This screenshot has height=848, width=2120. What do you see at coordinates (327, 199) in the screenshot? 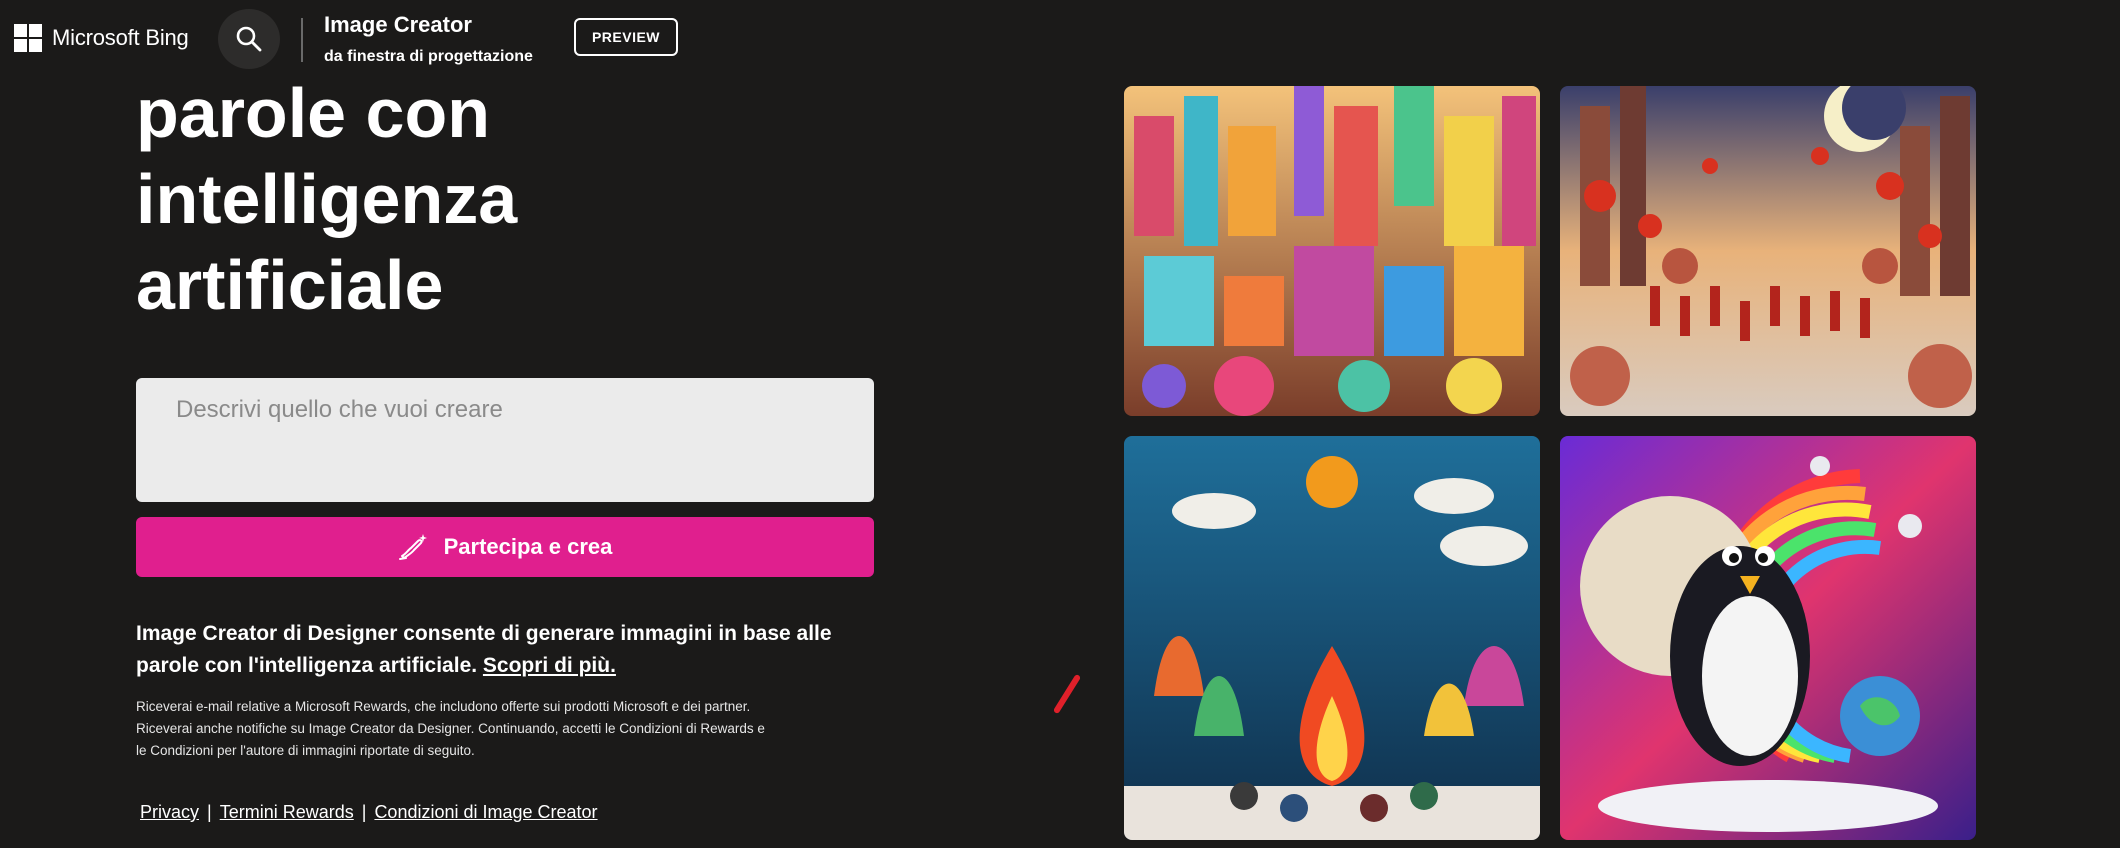
I see `hero-line: intelligenza` at bounding box center [327, 199].